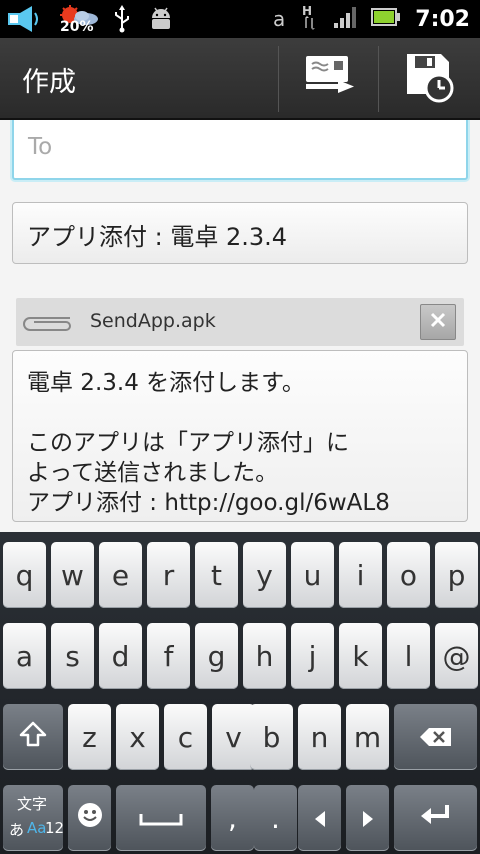 Image resolution: width=480 pixels, height=854 pixels. What do you see at coordinates (122, 21) in the screenshot?
I see `usb-icon` at bounding box center [122, 21].